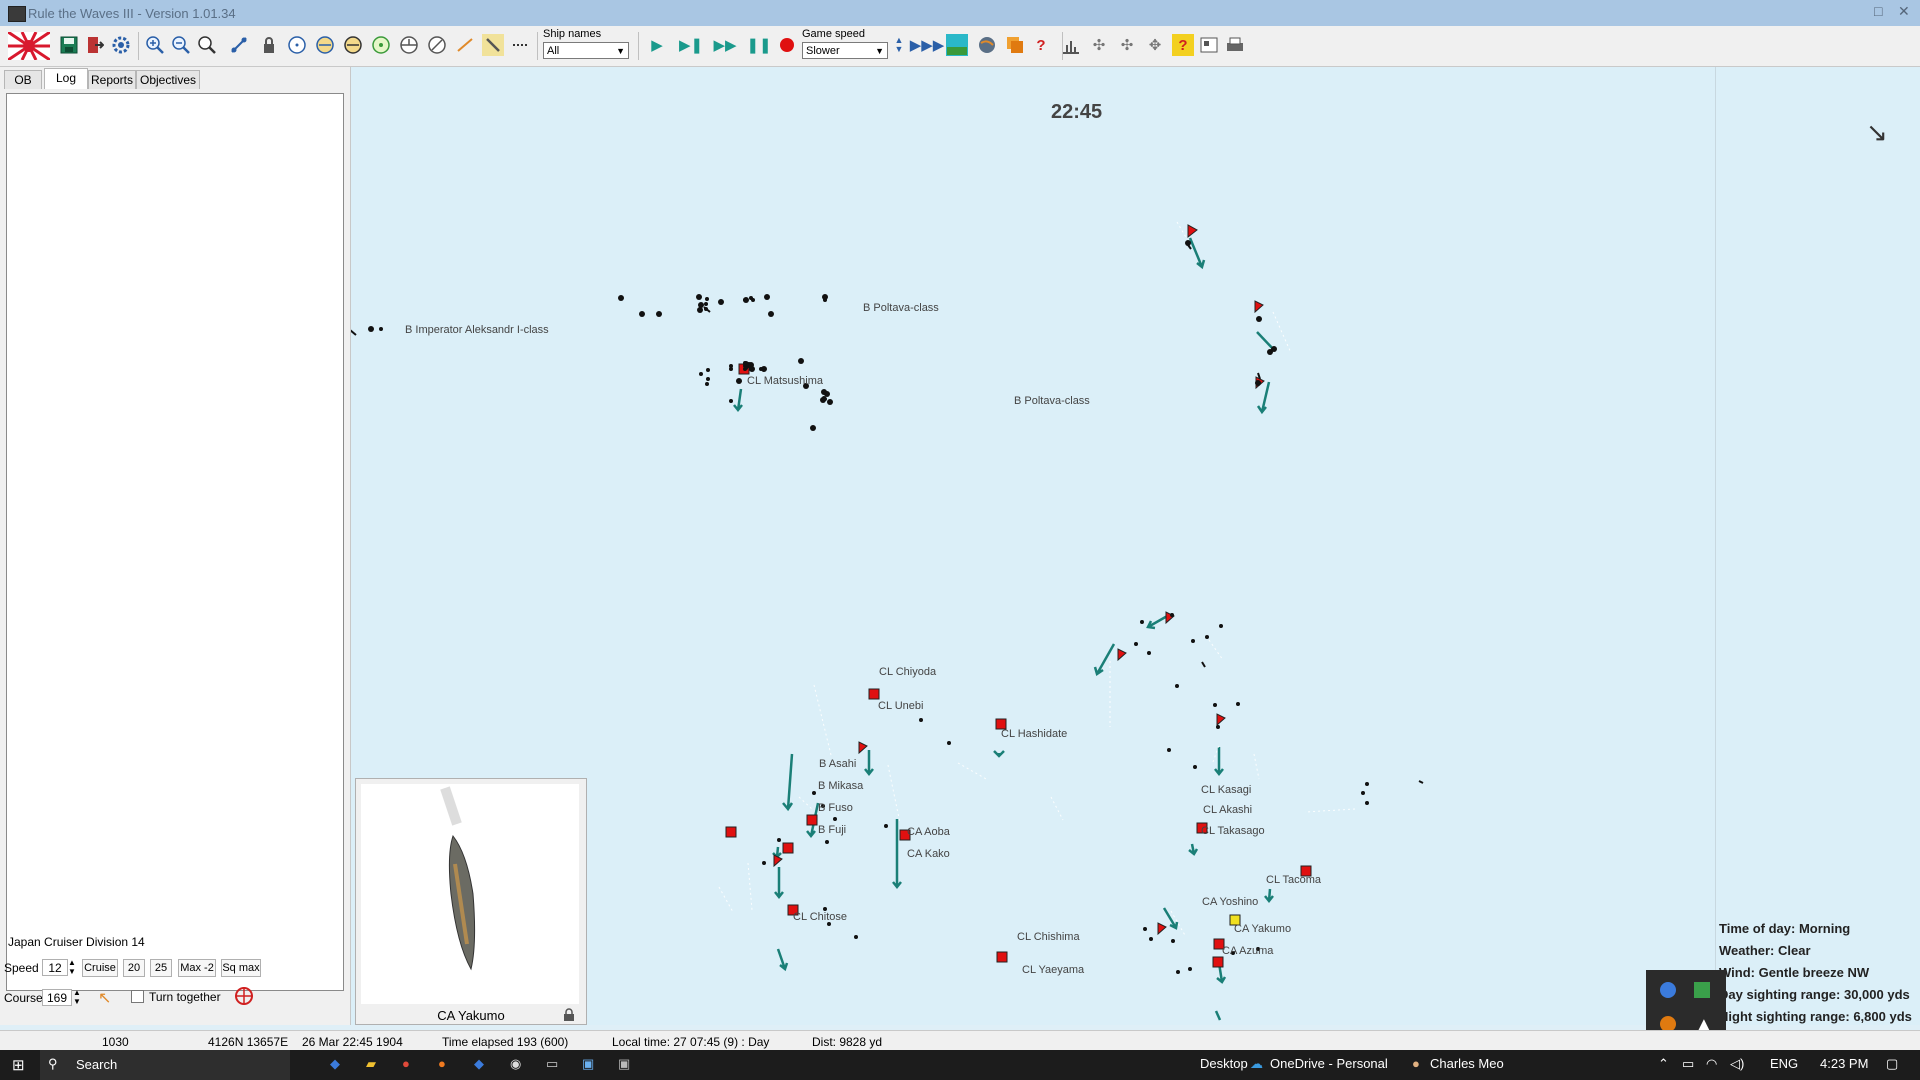 The width and height of the screenshot is (1920, 1080). Describe the element at coordinates (1099, 45) in the screenshot. I see `formation-icon: ✣` at that location.